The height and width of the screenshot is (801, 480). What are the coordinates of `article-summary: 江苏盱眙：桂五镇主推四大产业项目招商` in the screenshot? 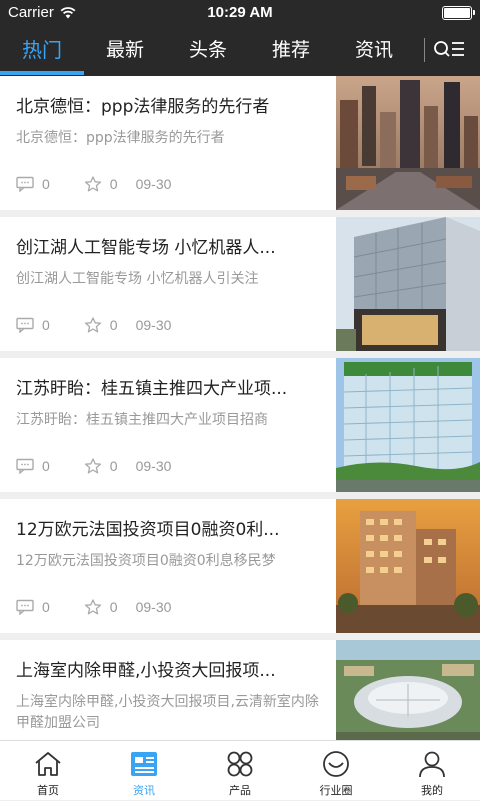 It's located at (142, 420).